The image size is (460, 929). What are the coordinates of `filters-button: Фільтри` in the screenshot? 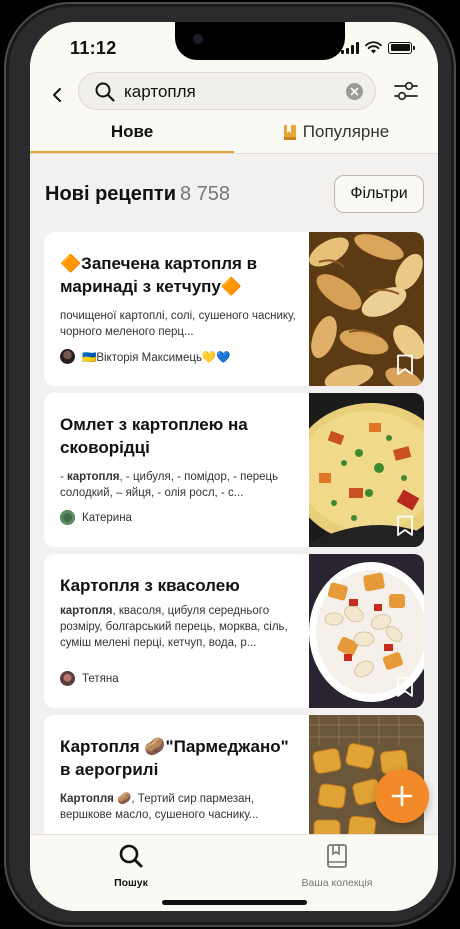 It's located at (379, 194).